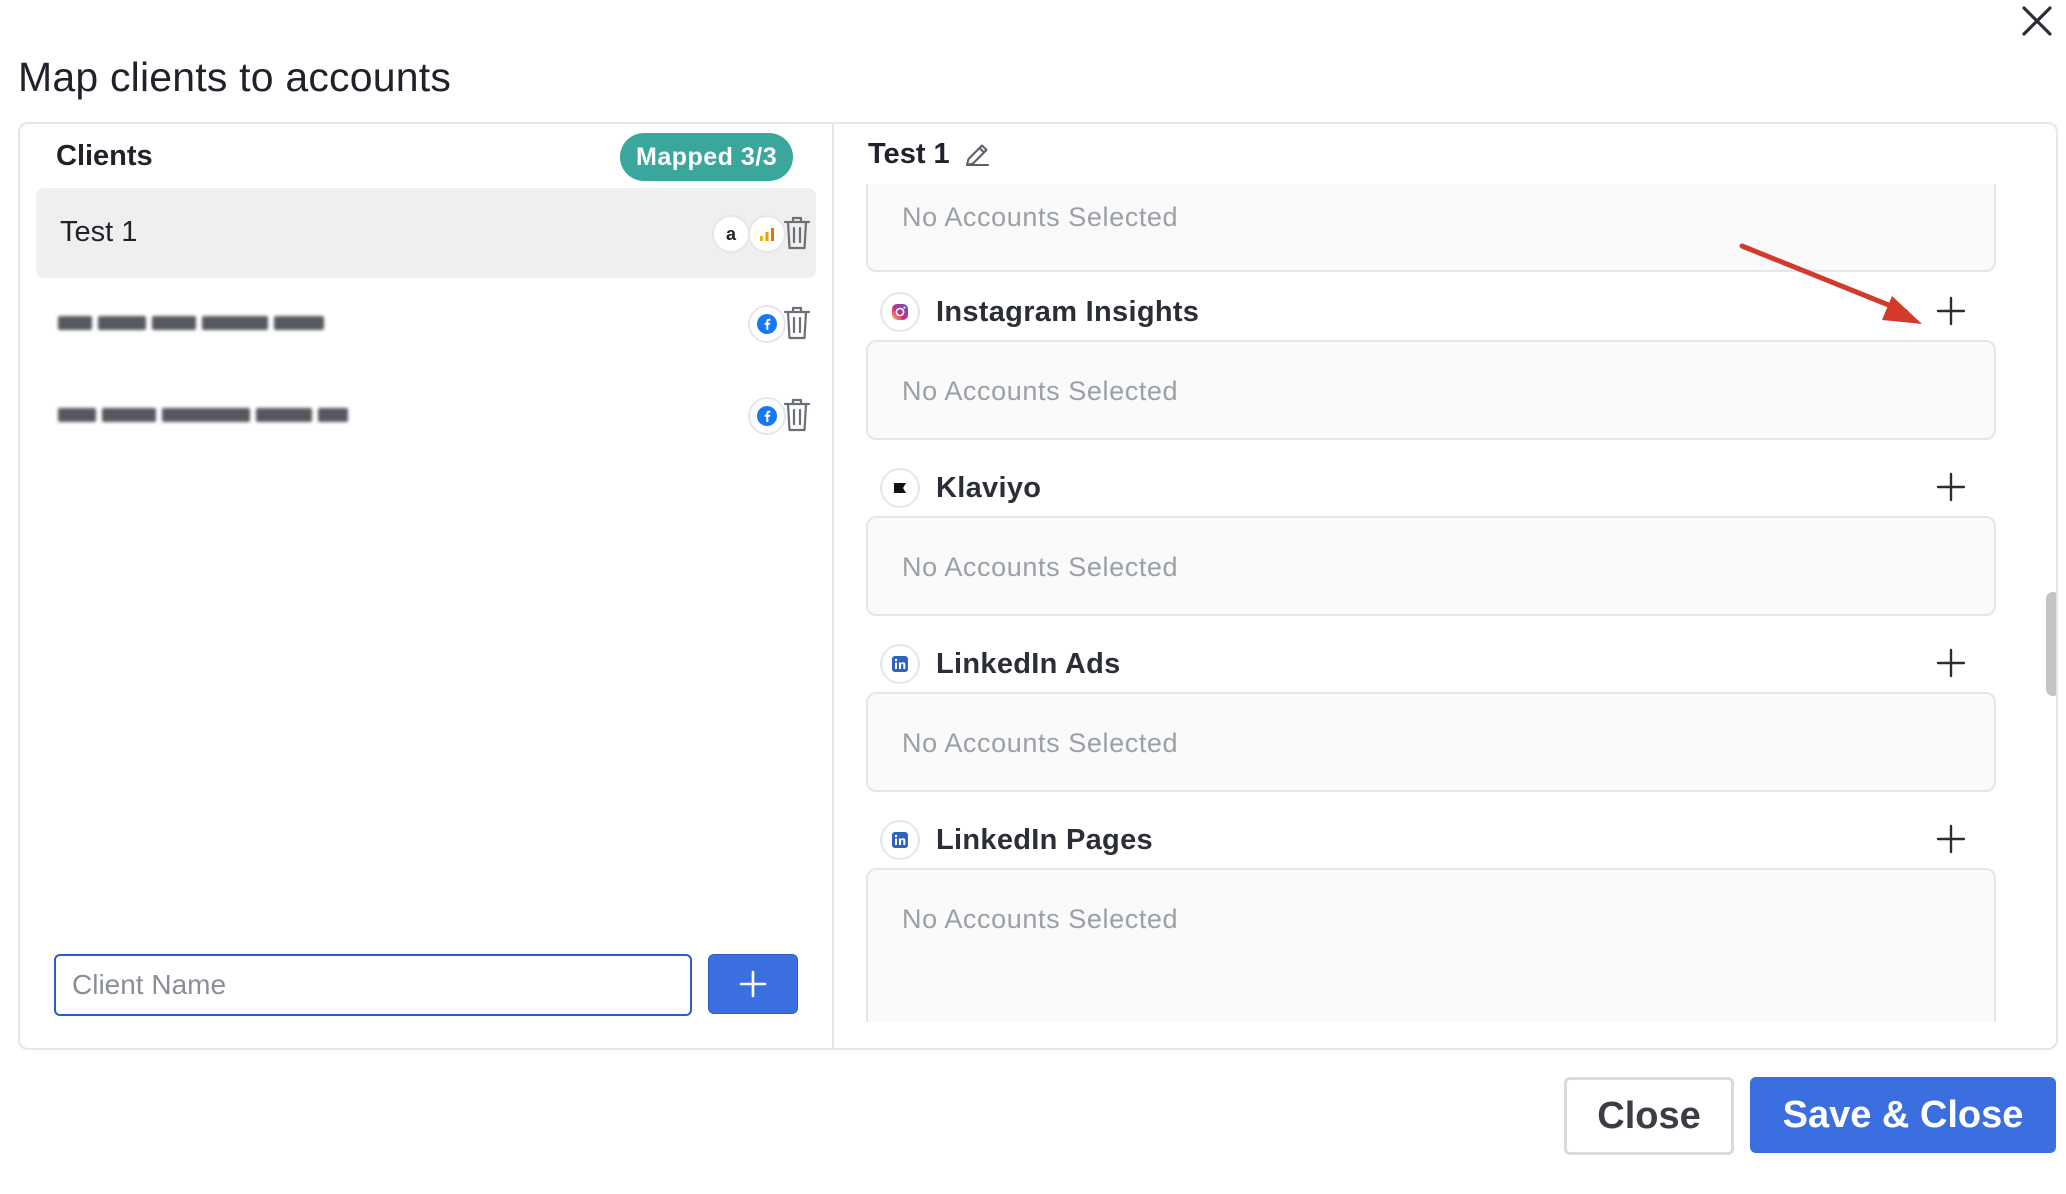 The height and width of the screenshot is (1194, 2066). What do you see at coordinates (1431, 664) in the screenshot?
I see `section-linkedin-ads: LinkedIn Ads` at bounding box center [1431, 664].